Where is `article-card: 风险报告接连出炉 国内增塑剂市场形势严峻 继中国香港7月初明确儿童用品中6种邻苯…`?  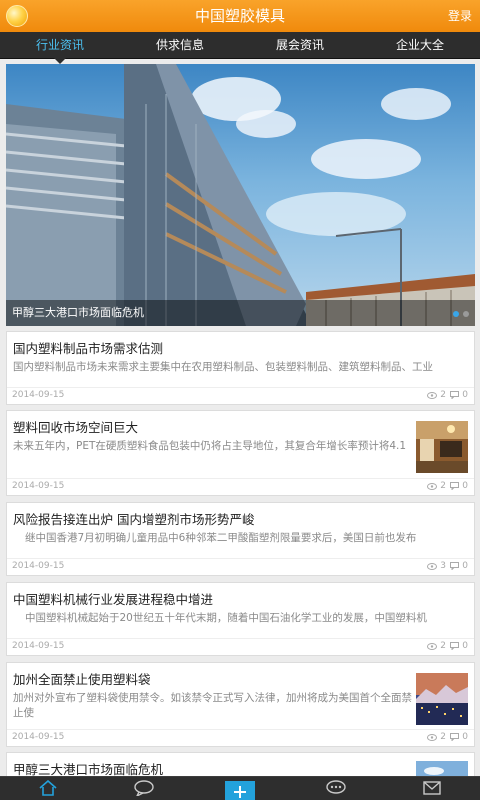
article-card: 风险报告接连出炉 国内增塑剂市场形势严峻 继中国香港7月初明确儿童用品中6种邻苯… is located at coordinates (240, 539).